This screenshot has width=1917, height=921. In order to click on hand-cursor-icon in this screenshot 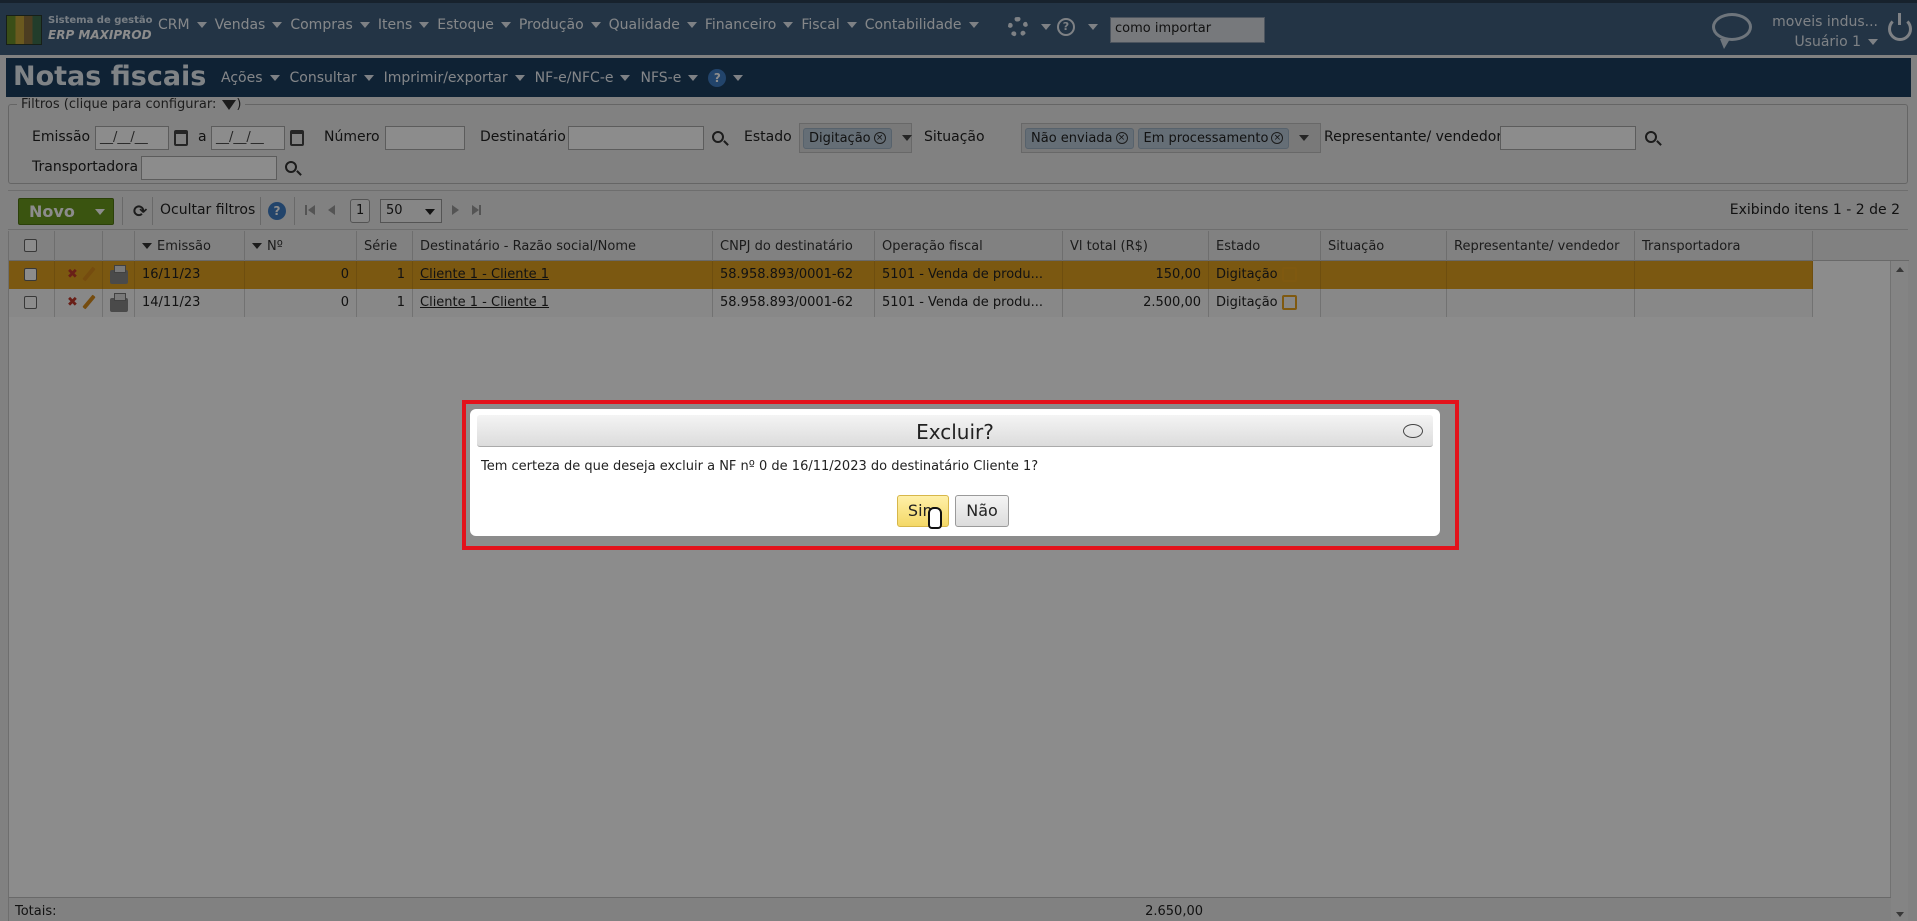, I will do `click(935, 518)`.